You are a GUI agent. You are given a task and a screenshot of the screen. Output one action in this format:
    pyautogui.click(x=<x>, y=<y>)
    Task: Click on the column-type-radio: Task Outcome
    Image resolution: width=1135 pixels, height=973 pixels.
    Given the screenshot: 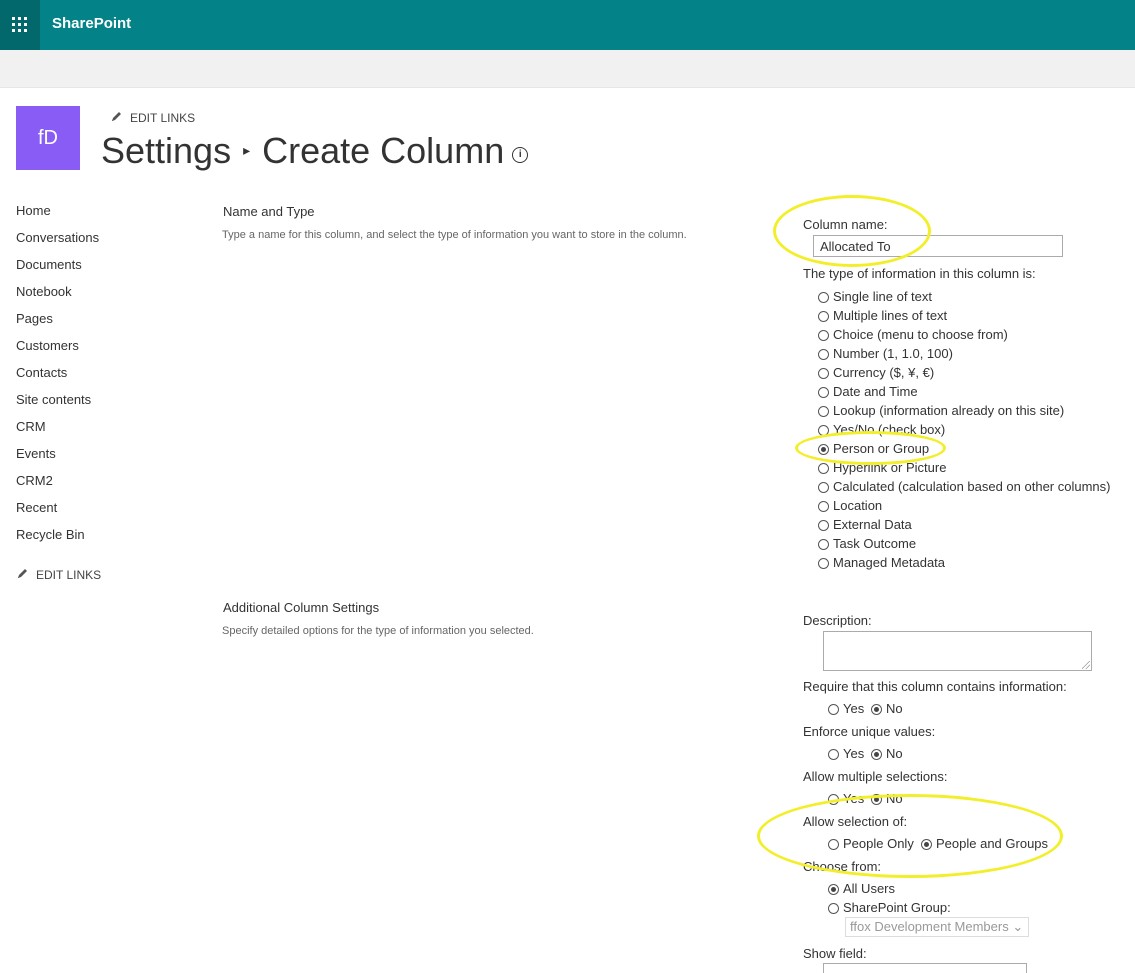 What is the action you would take?
    pyautogui.click(x=867, y=543)
    